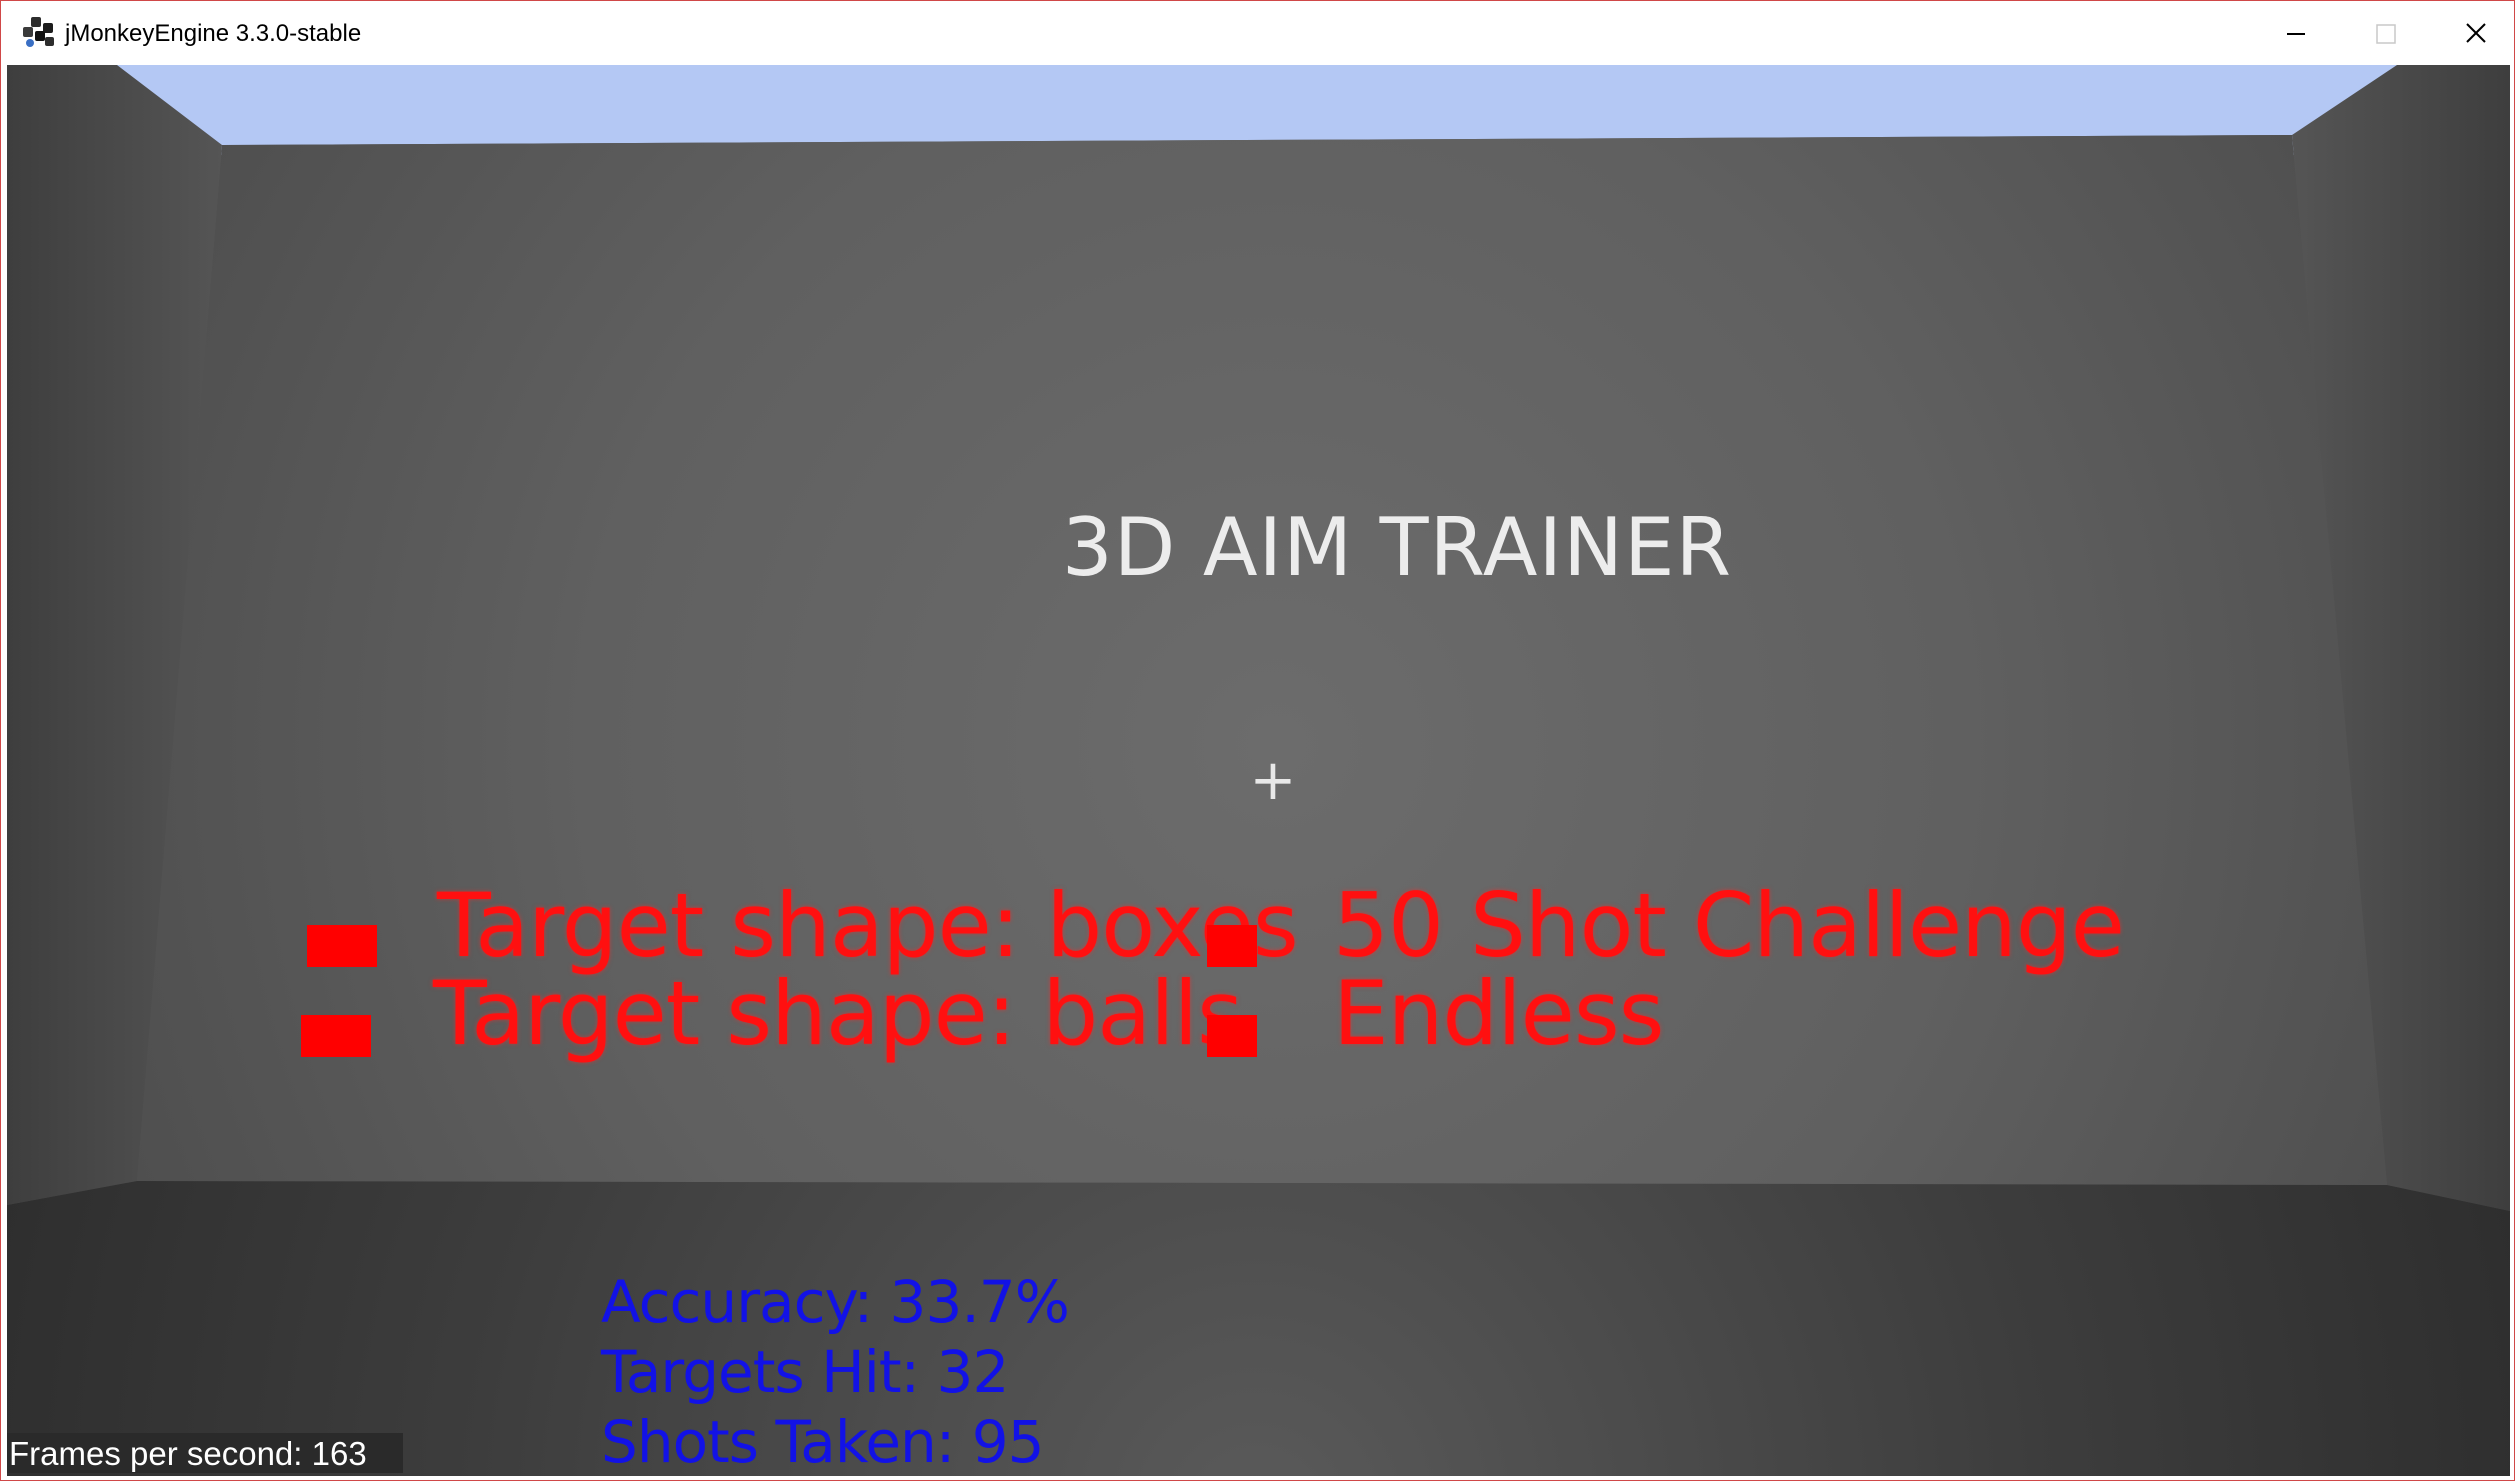 The image size is (2515, 1481). Describe the element at coordinates (835, 1302) in the screenshot. I see `accuracy-stat: Accuracy: 33.7%` at that location.